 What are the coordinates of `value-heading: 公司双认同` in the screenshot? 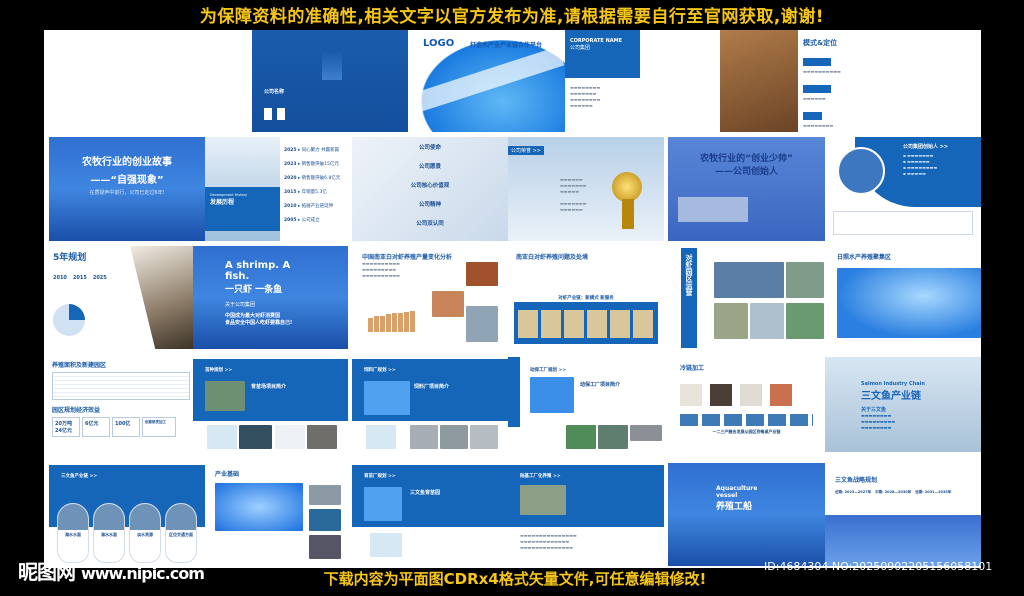 It's located at (430, 224).